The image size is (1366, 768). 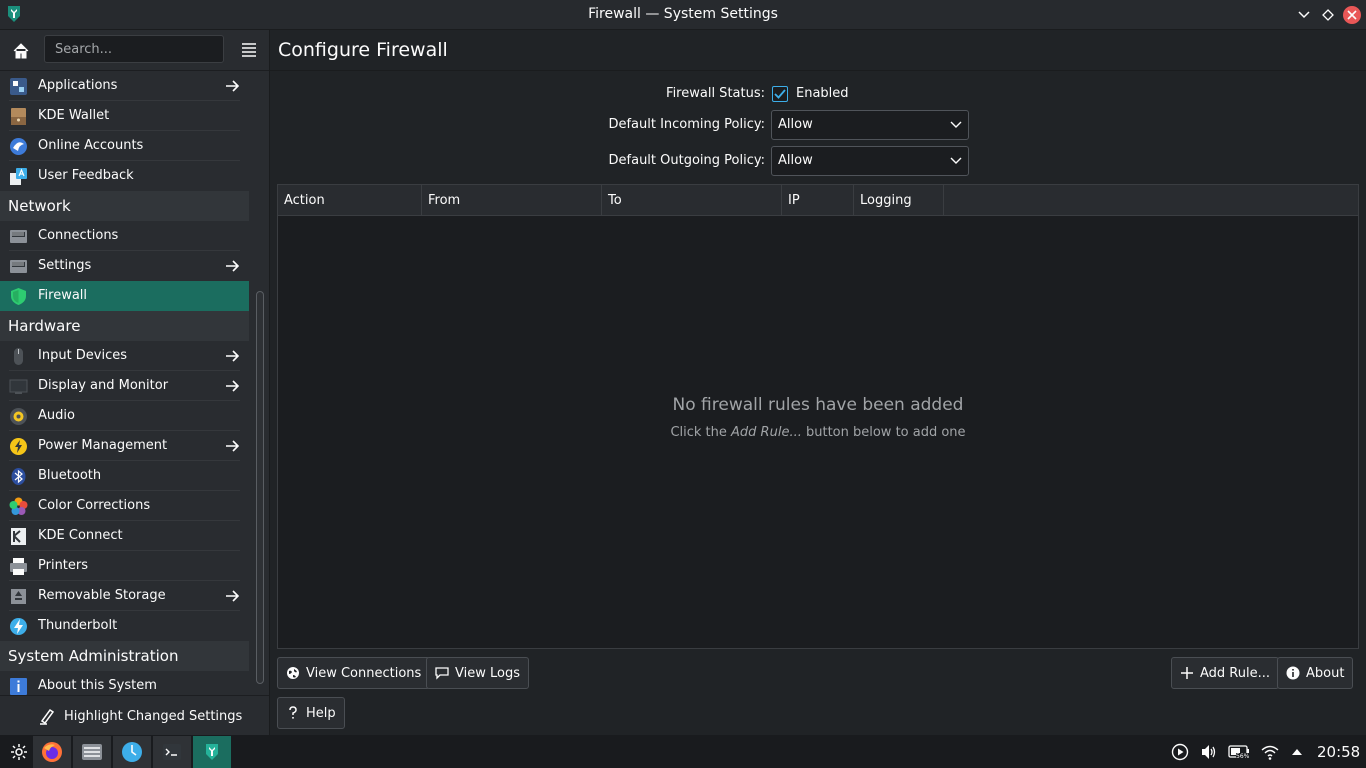 What do you see at coordinates (1180, 752) in the screenshot?
I see `media-player-icon` at bounding box center [1180, 752].